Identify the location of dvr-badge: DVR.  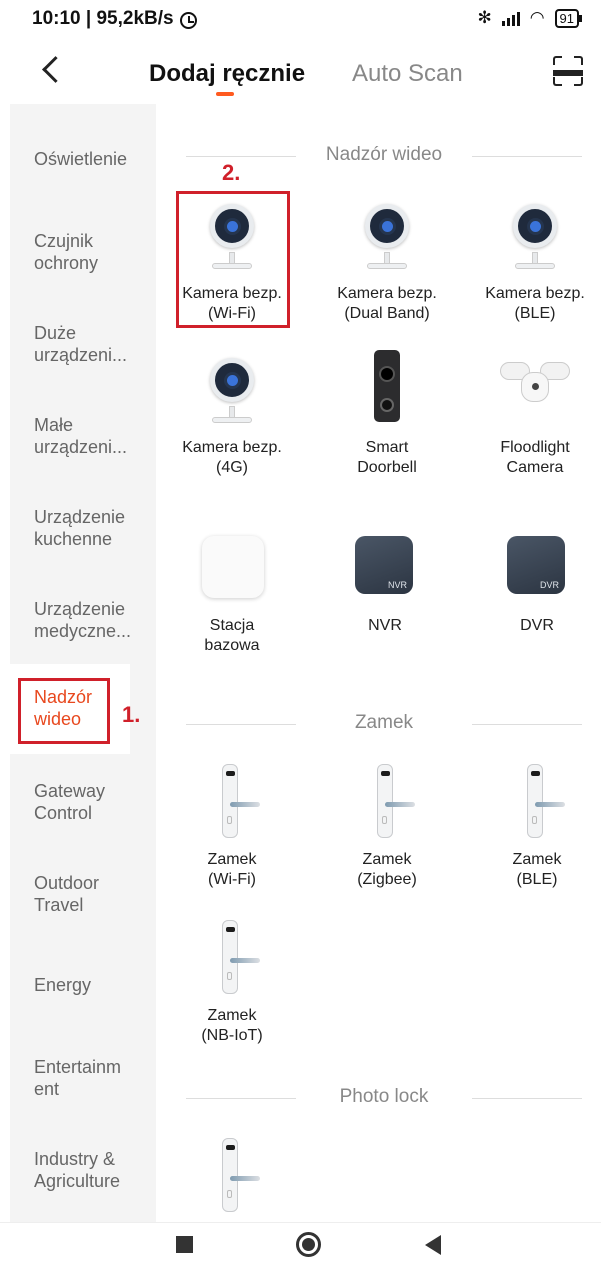
(549, 585).